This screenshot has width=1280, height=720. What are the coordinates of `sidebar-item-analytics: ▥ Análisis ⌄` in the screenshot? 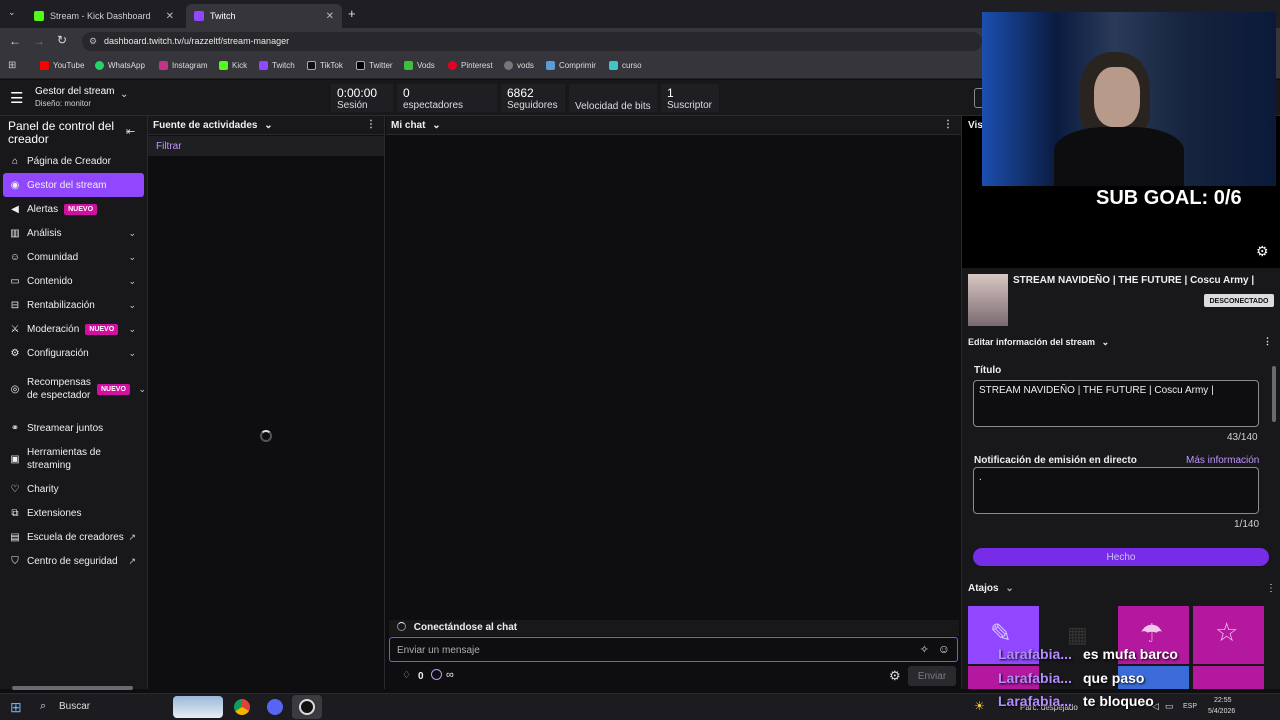 It's located at (73, 233).